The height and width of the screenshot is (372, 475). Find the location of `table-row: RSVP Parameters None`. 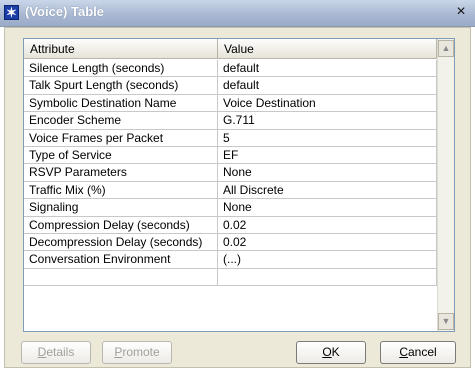

table-row: RSVP Parameters None is located at coordinates (230, 173).